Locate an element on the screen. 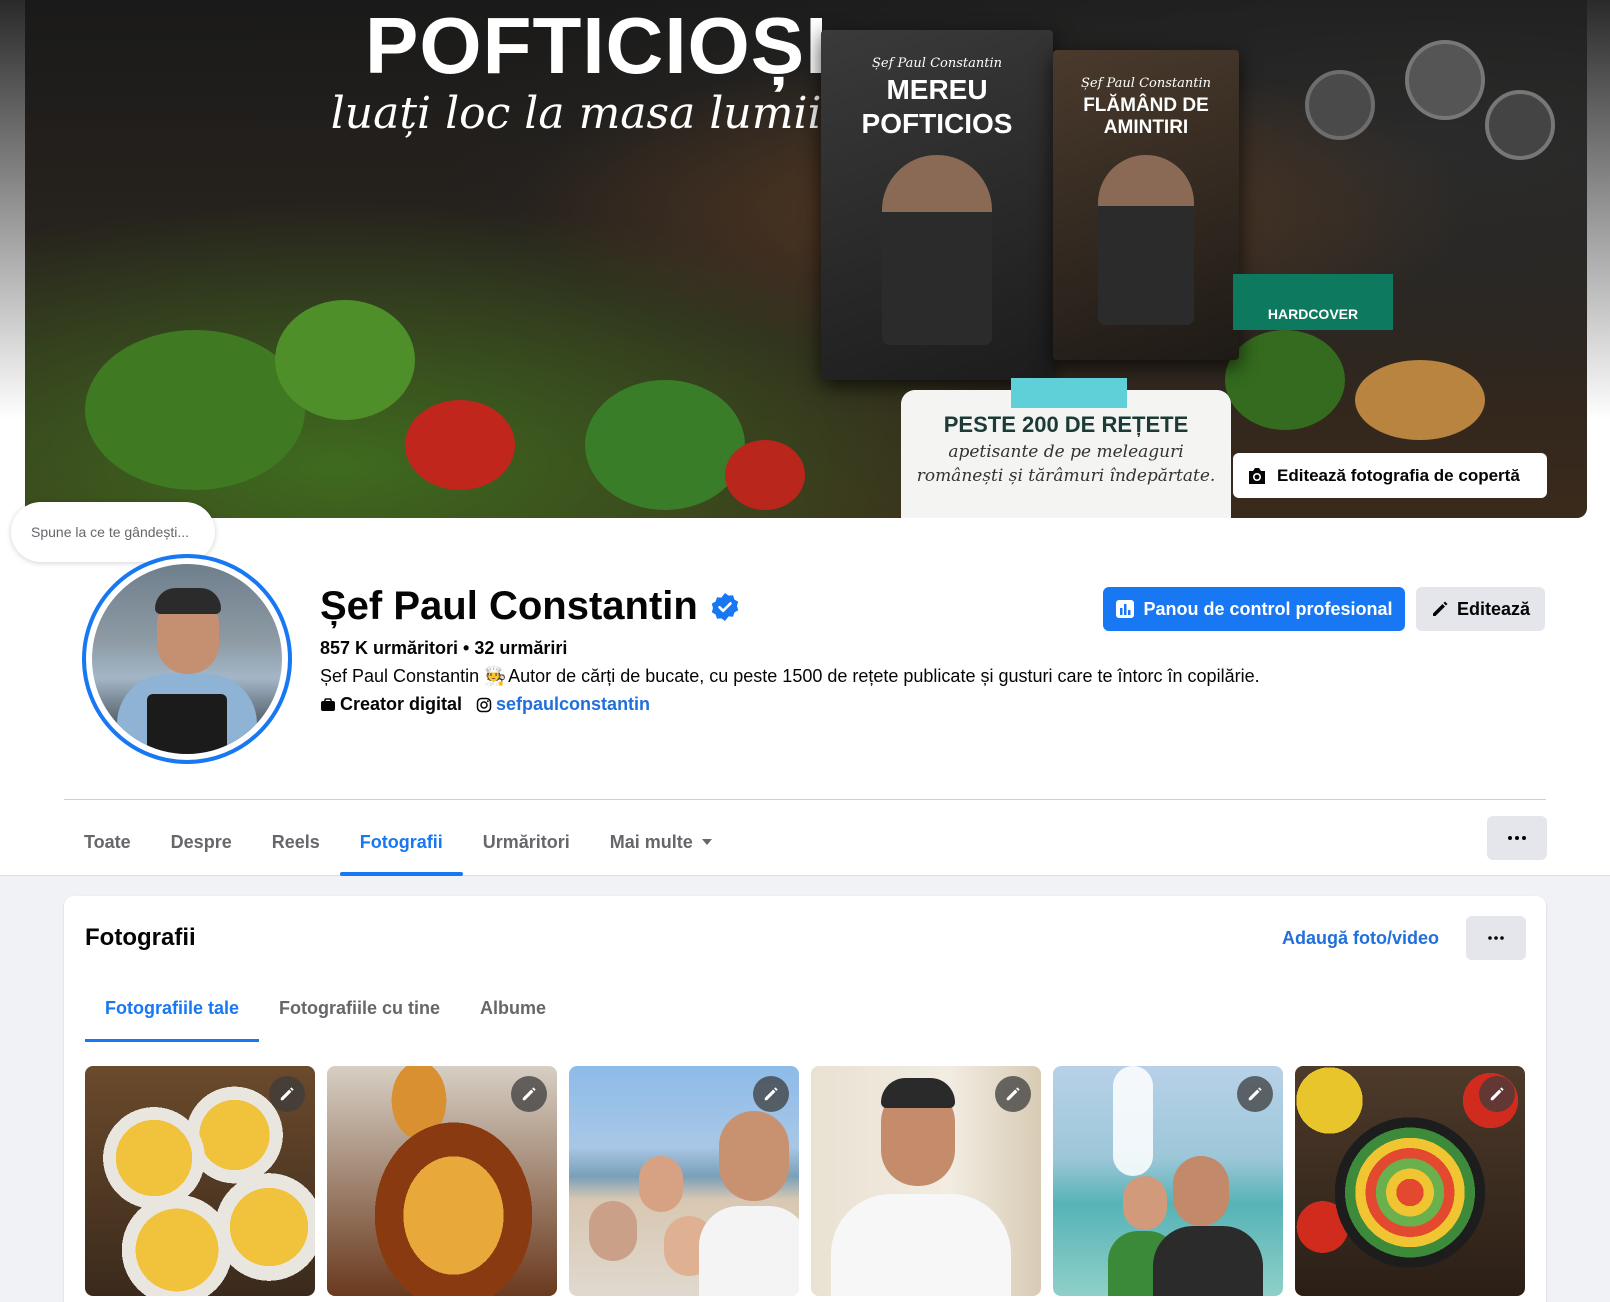 The image size is (1610, 1302). follow-stats: 857 K urmăritori • 32 urmăriri is located at coordinates (443, 648).